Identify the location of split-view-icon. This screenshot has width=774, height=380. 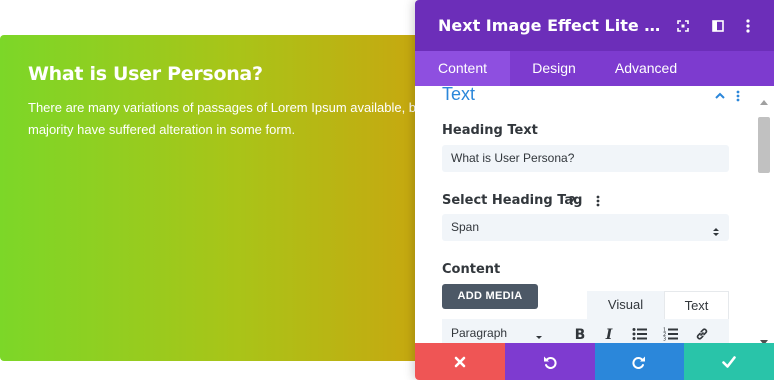
(718, 26).